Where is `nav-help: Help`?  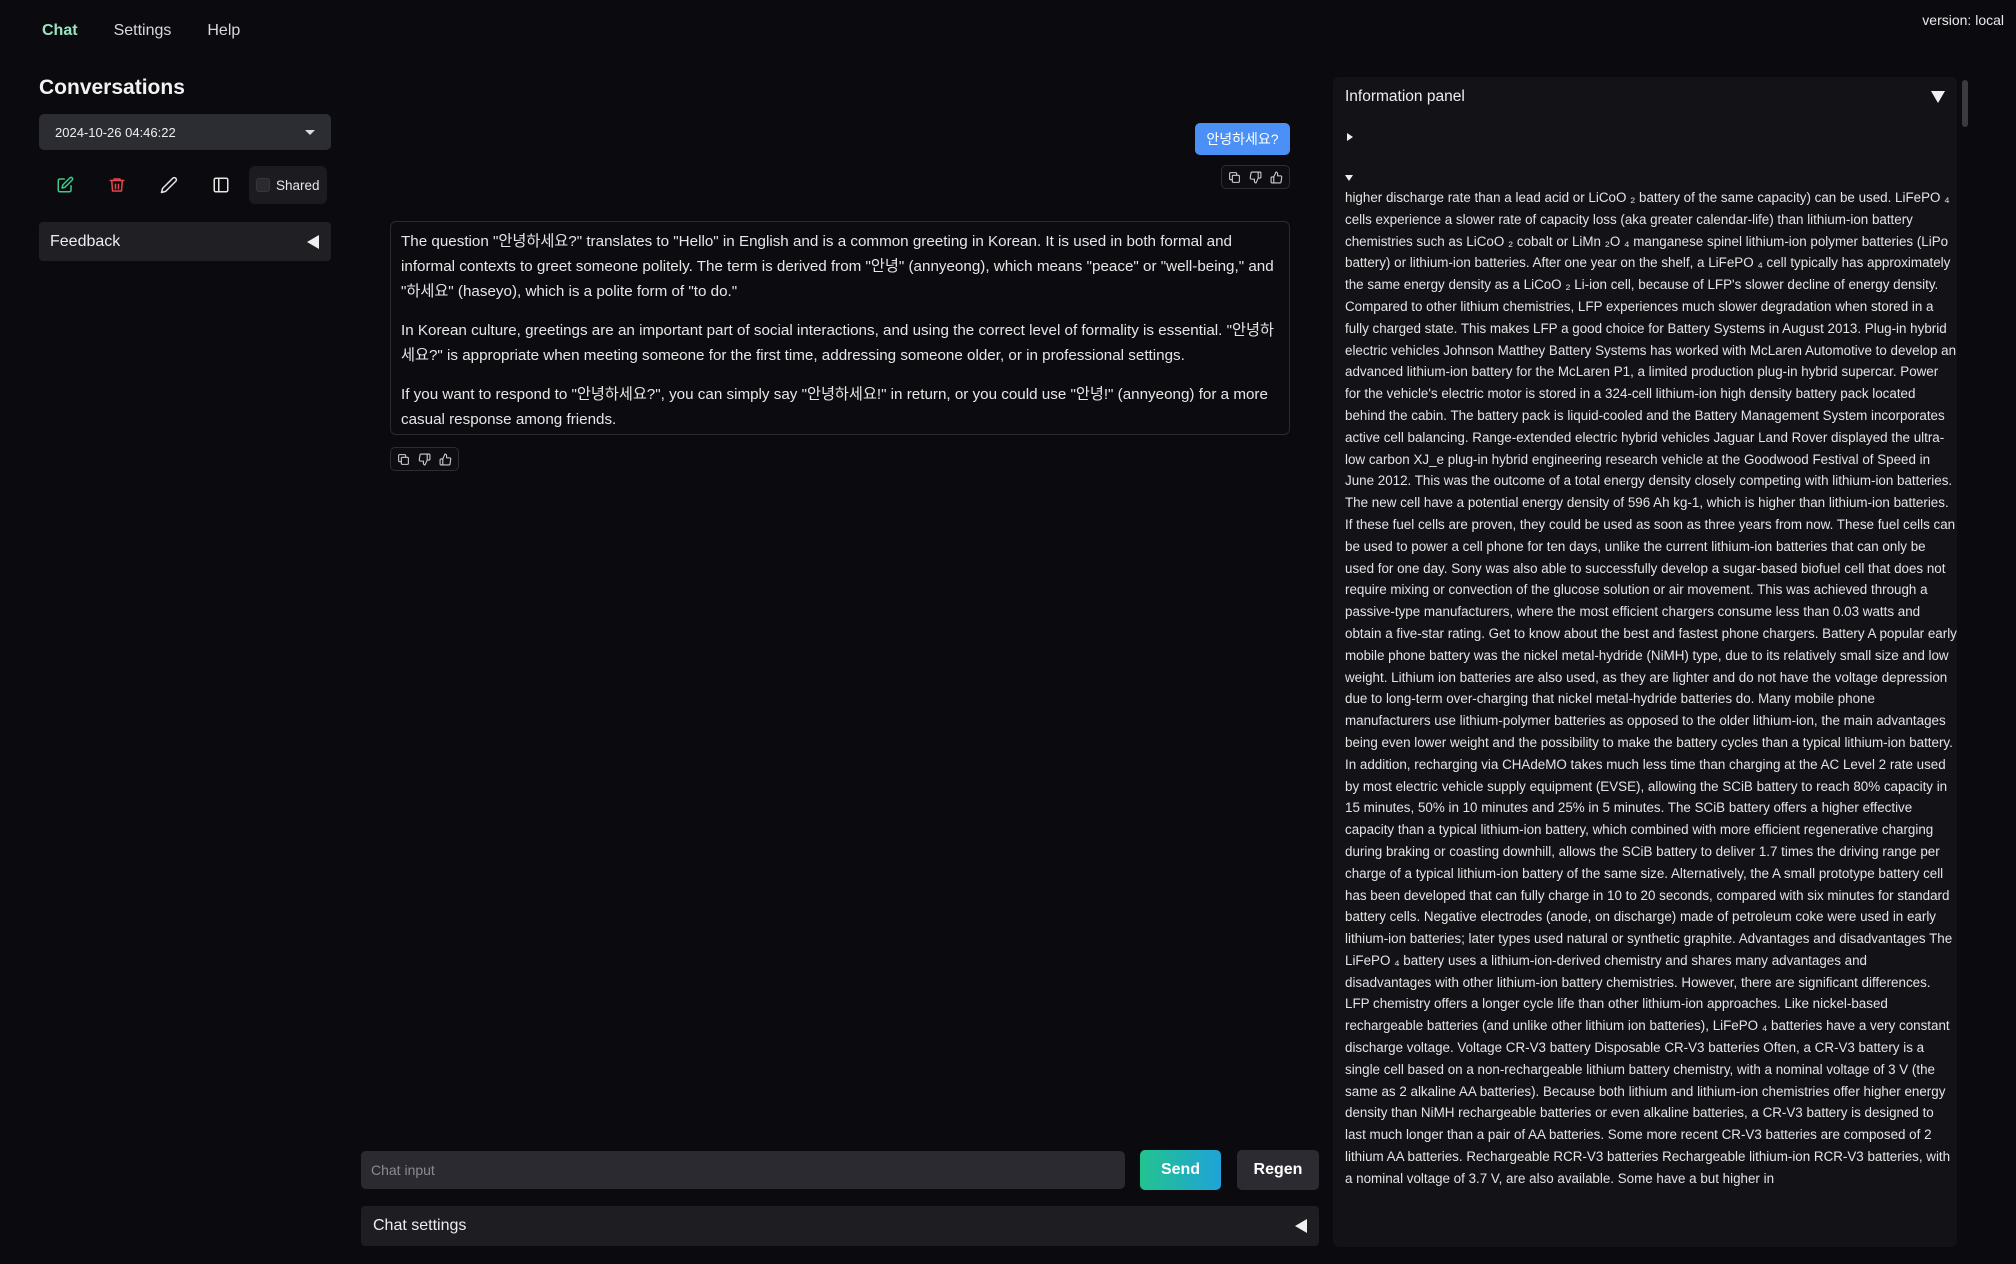 nav-help: Help is located at coordinates (223, 31).